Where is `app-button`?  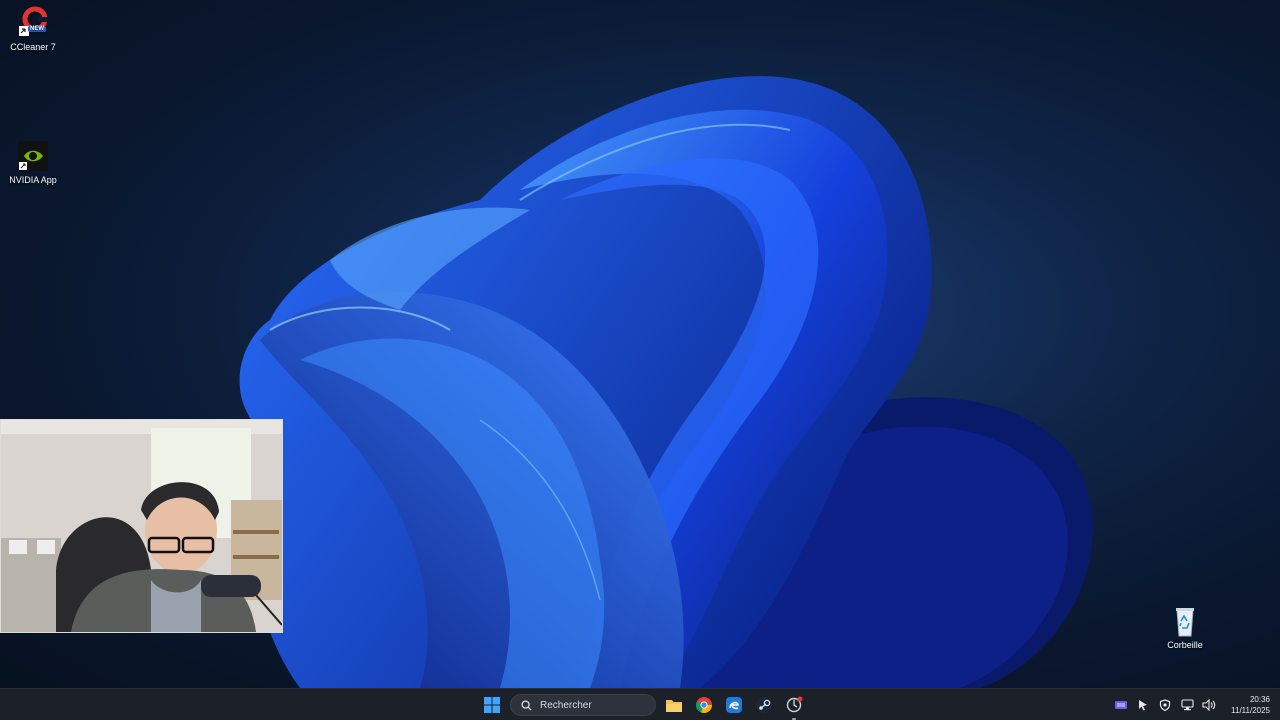
app-button is located at coordinates (794, 706).